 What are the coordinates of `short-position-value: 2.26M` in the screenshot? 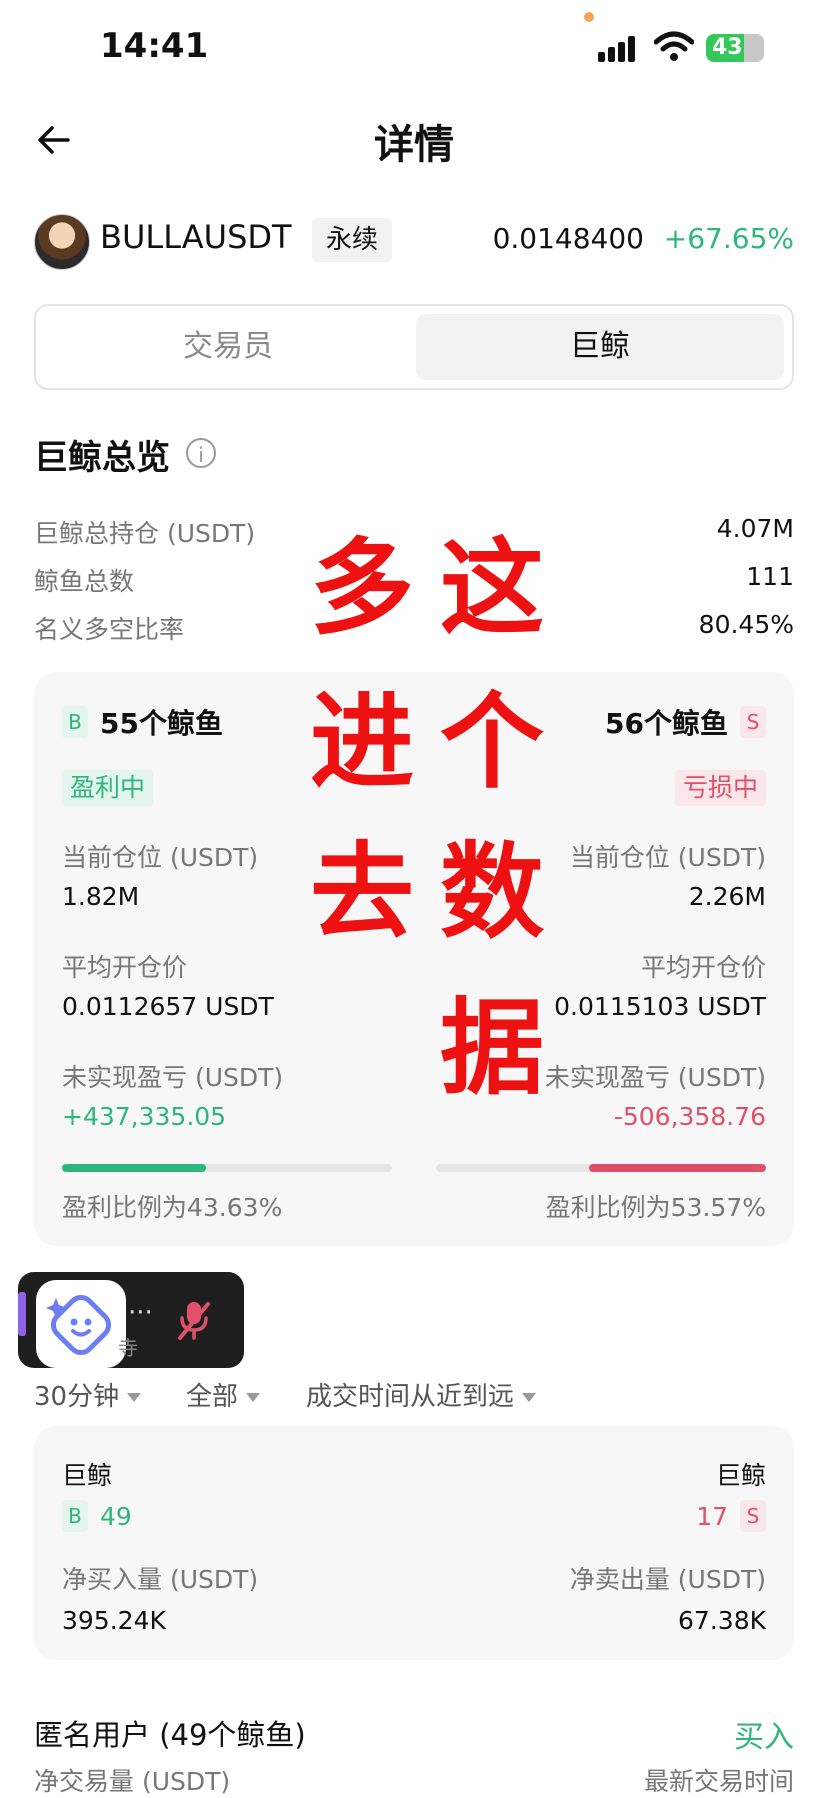 It's located at (727, 896).